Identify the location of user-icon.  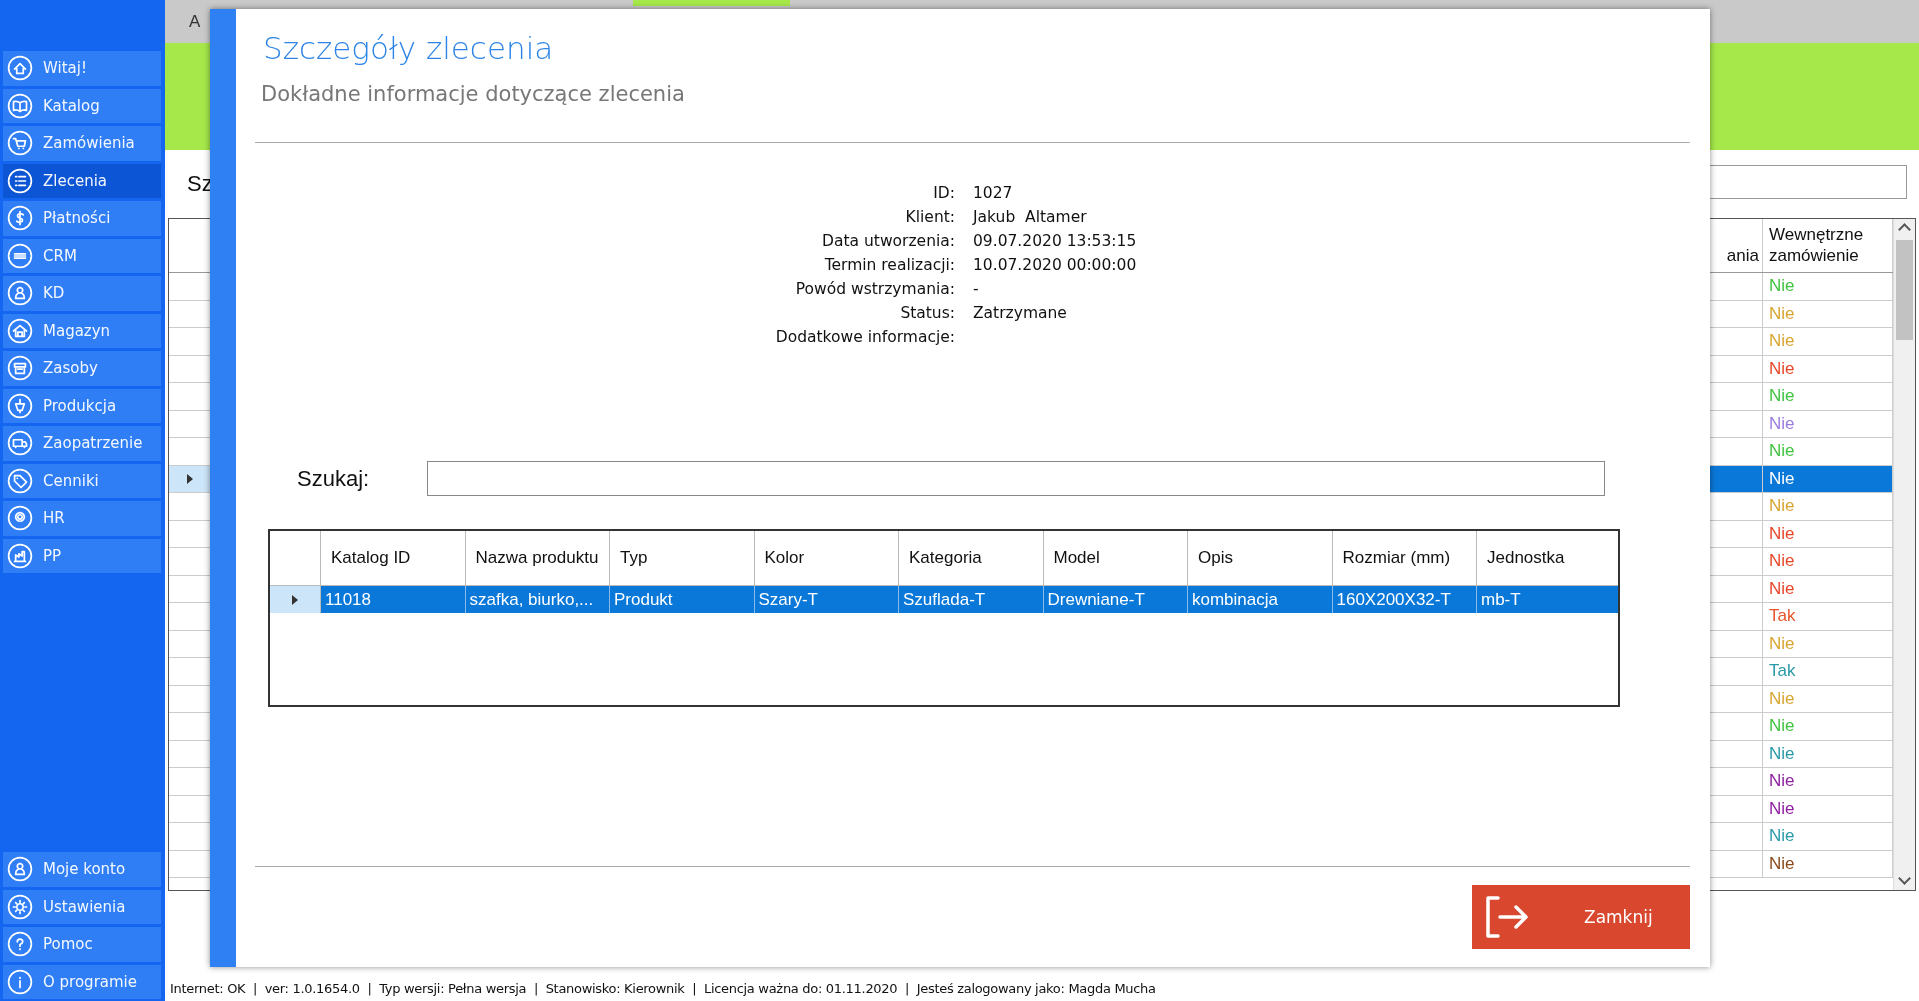
(20, 869).